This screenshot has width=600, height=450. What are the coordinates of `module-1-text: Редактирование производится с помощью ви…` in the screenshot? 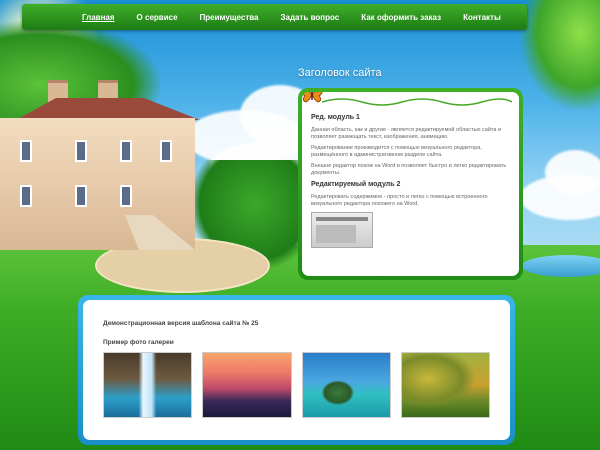 It's located at (396, 151).